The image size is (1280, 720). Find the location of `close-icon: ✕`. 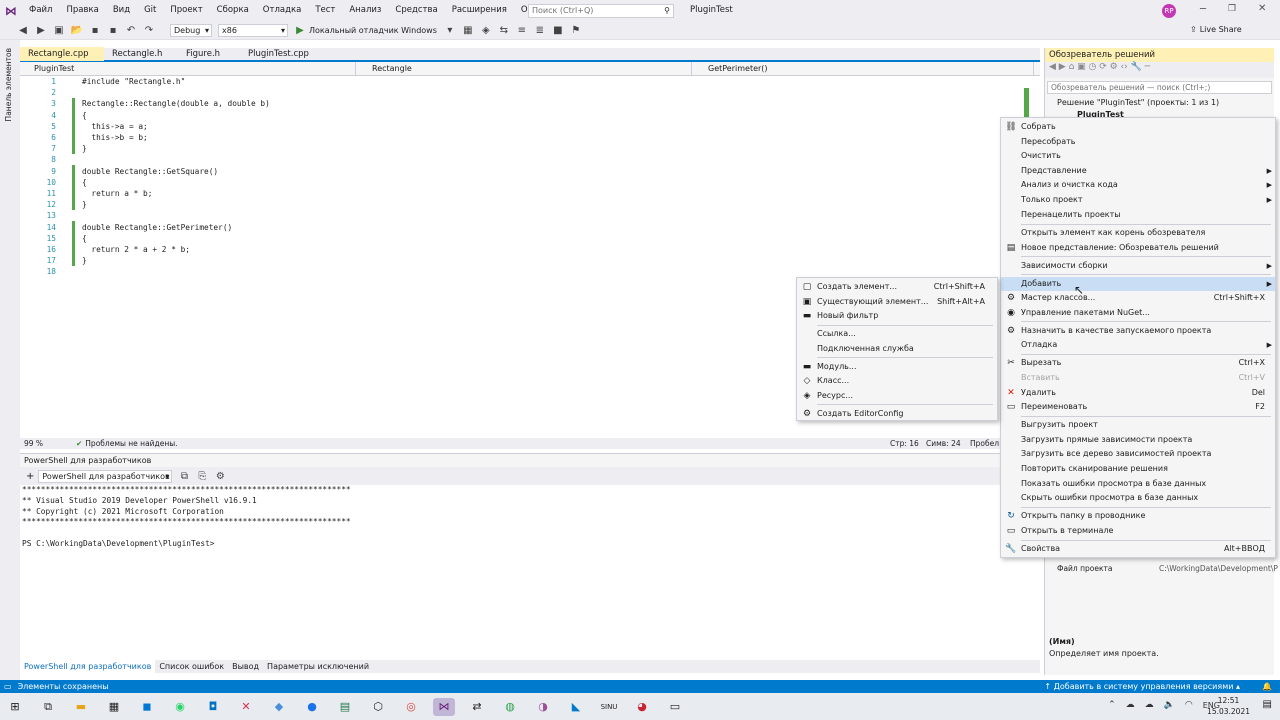

close-icon: ✕ is located at coordinates (1262, 8).